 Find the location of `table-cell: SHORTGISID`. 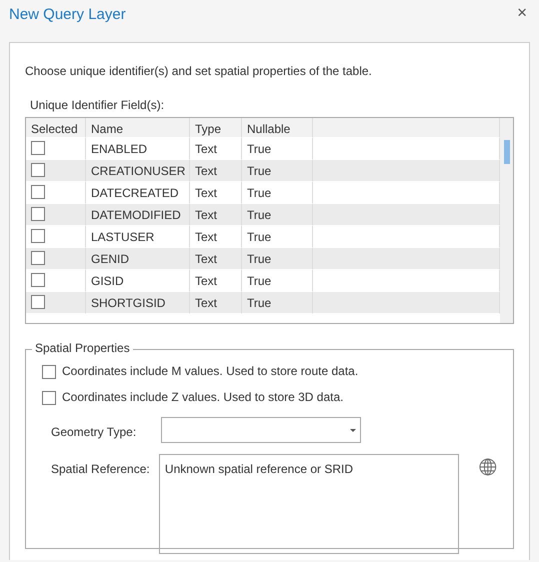

table-cell: SHORTGISID is located at coordinates (138, 303).